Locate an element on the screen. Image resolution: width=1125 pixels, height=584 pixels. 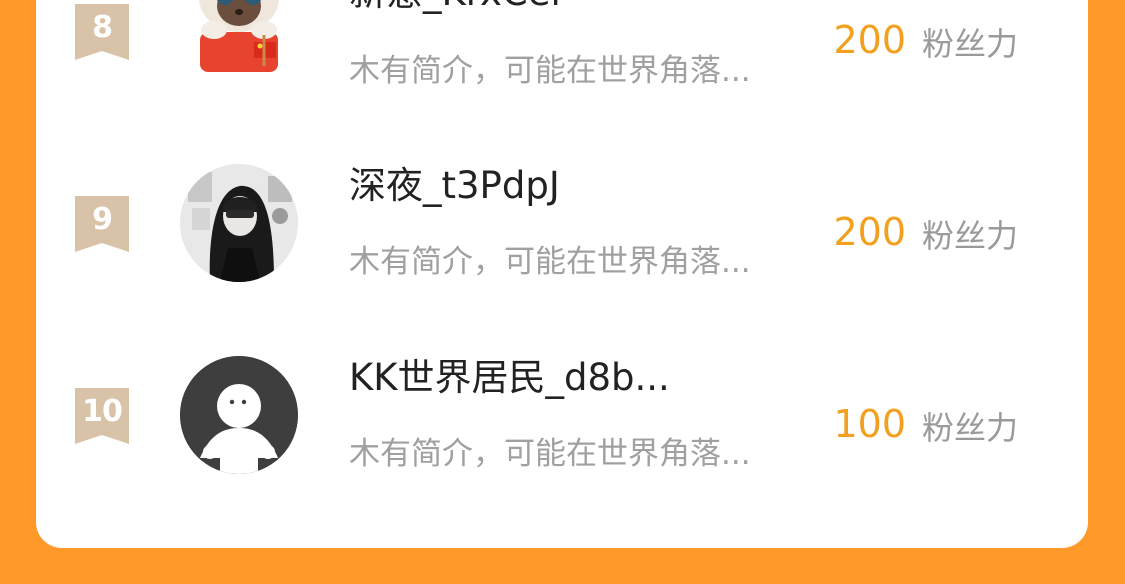
user-name: 新意_KrxCei is located at coordinates (455, 8).